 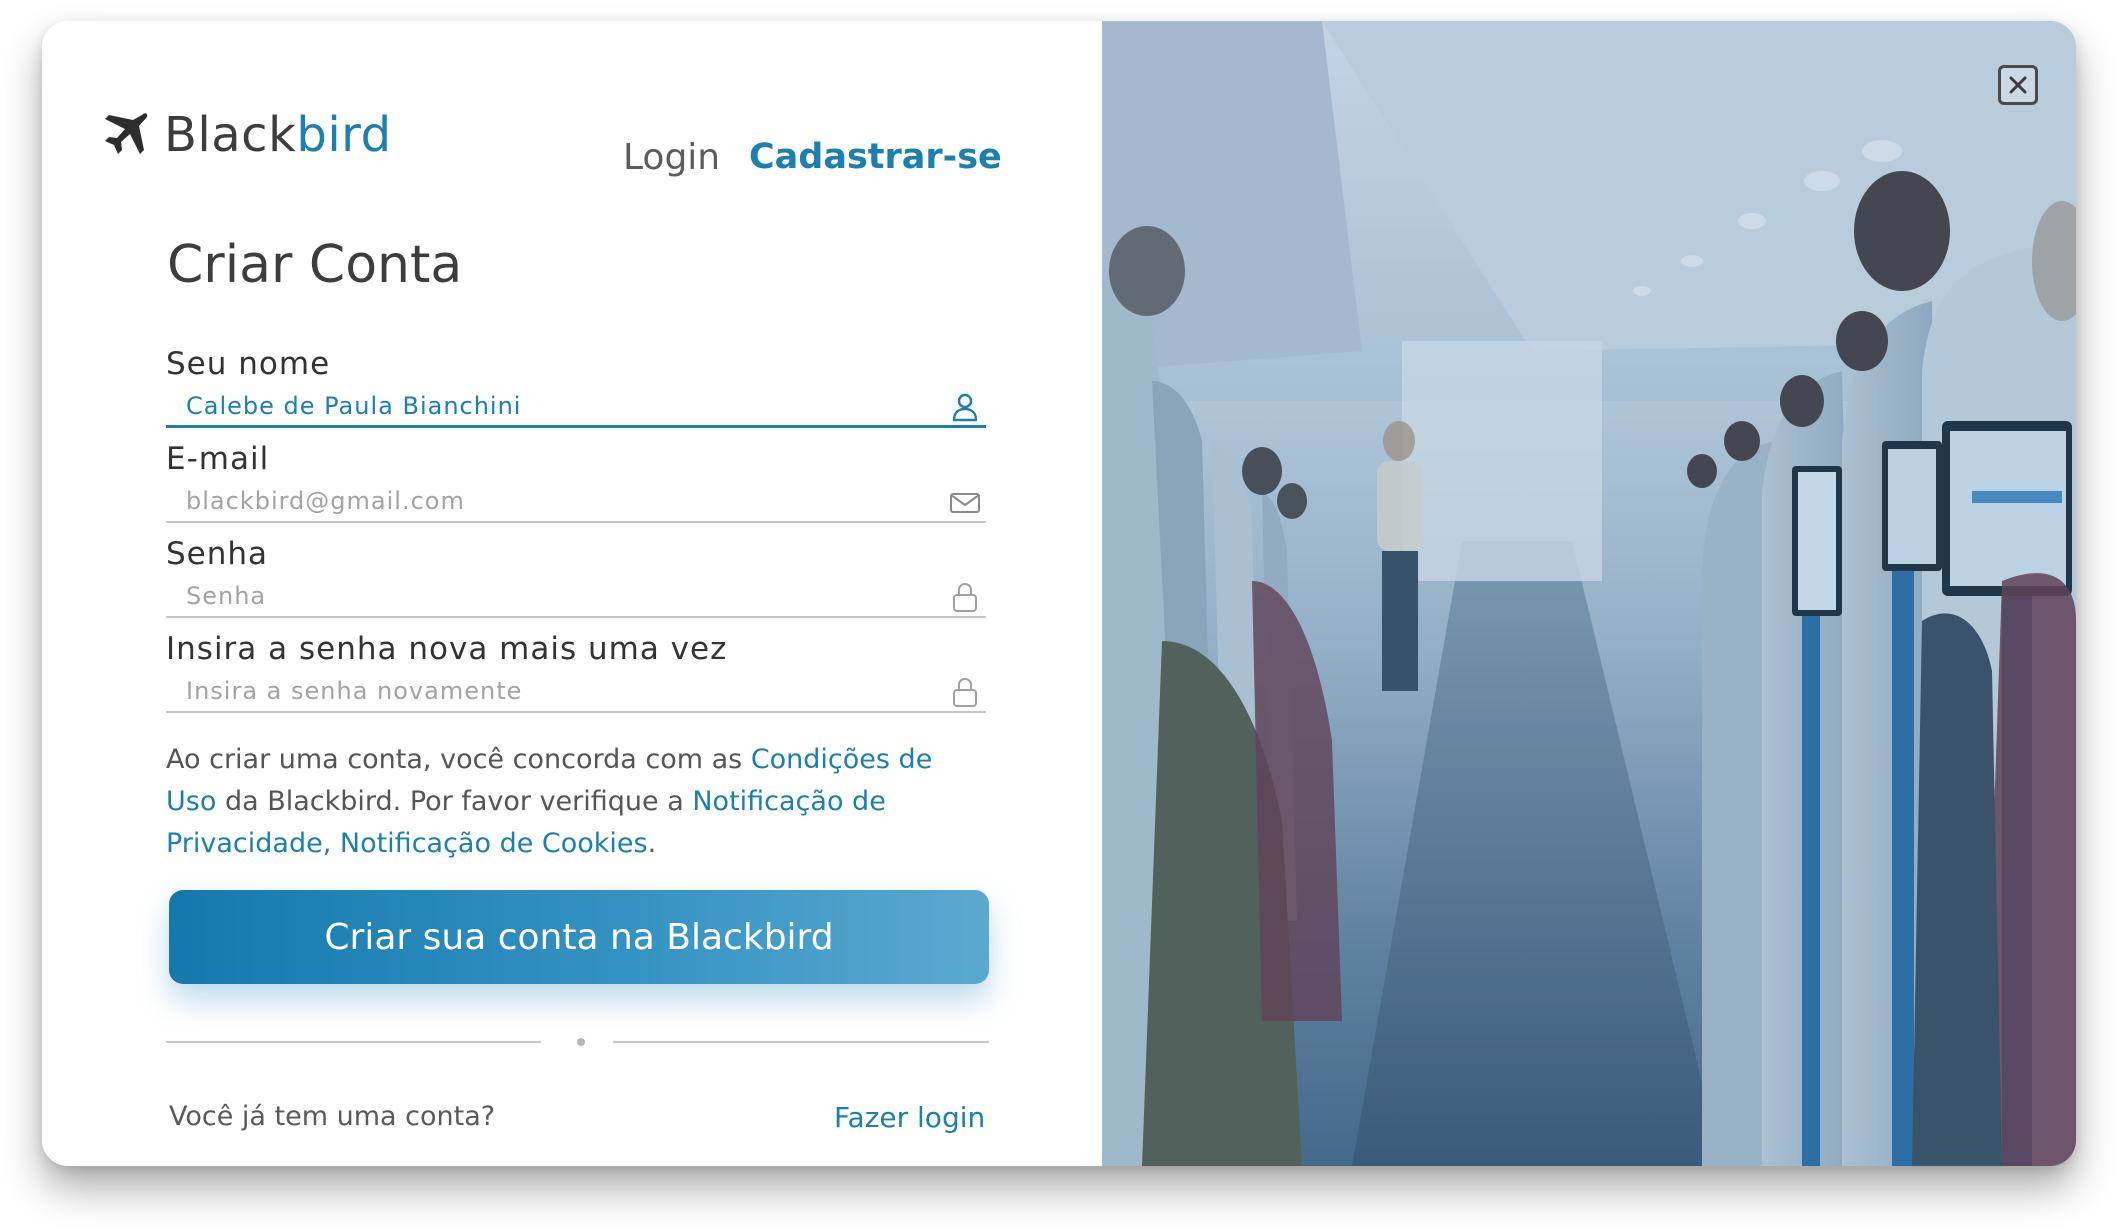 I want to click on terms-text-part1: Ao criar uma conta, você concorda com as, so click(x=458, y=759).